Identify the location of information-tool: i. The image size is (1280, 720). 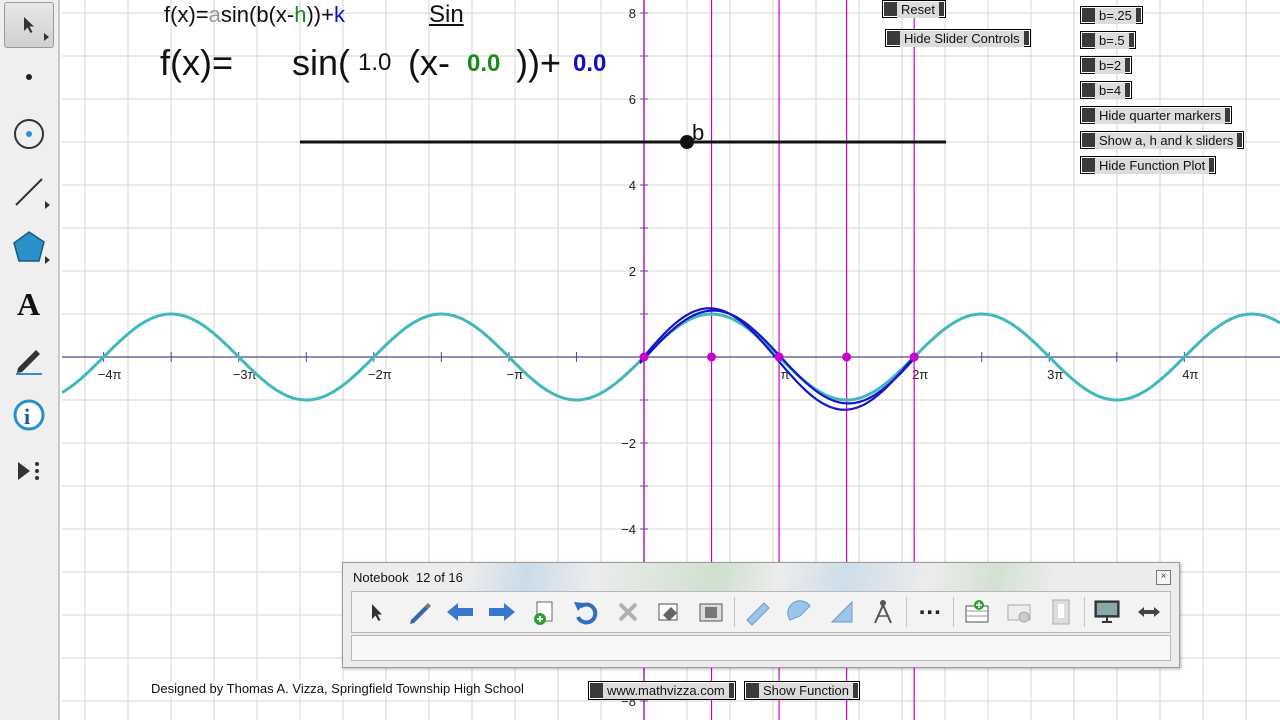
(29, 415).